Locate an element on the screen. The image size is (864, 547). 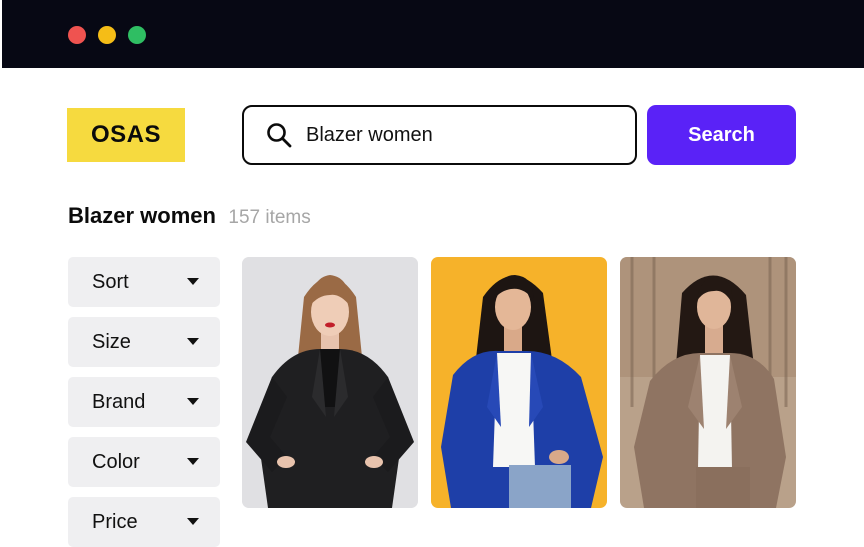
filter-label: Size is located at coordinates (111, 342).